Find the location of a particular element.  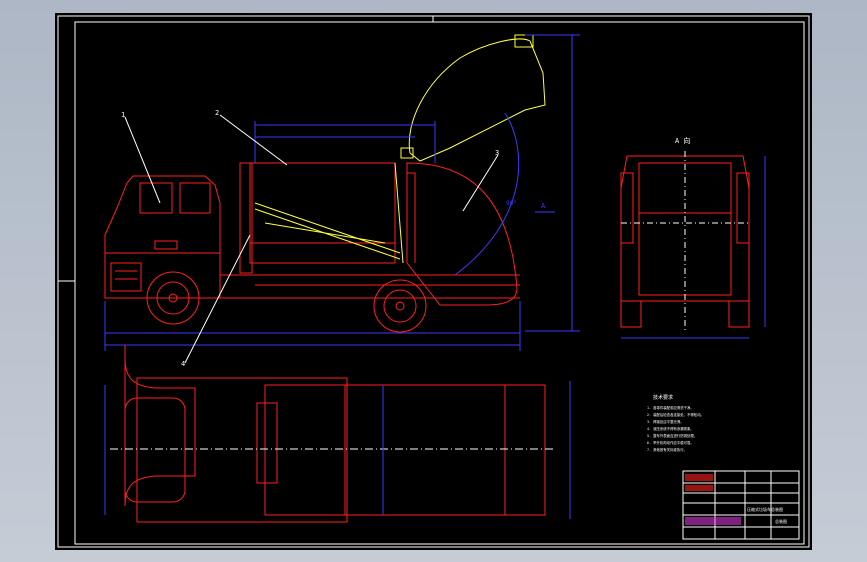

rear-wheel is located at coordinates (400, 306).